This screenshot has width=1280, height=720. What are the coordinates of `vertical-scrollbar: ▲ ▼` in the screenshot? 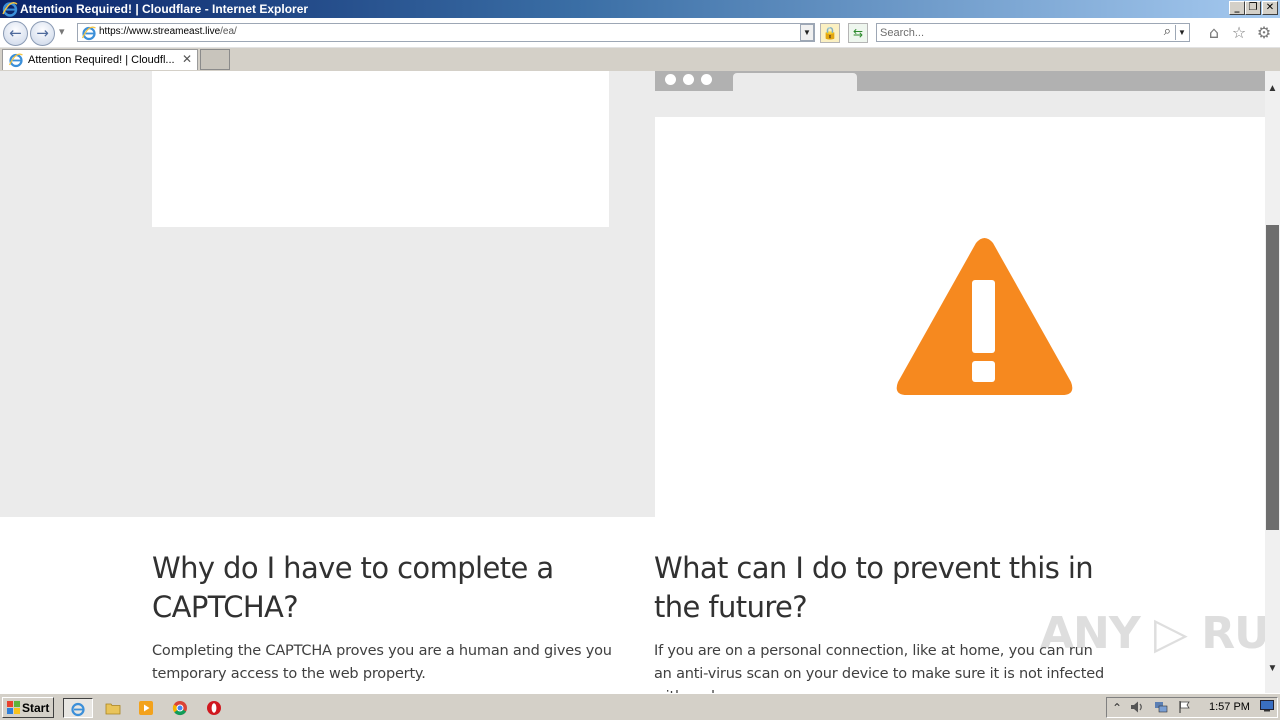 It's located at (1272, 382).